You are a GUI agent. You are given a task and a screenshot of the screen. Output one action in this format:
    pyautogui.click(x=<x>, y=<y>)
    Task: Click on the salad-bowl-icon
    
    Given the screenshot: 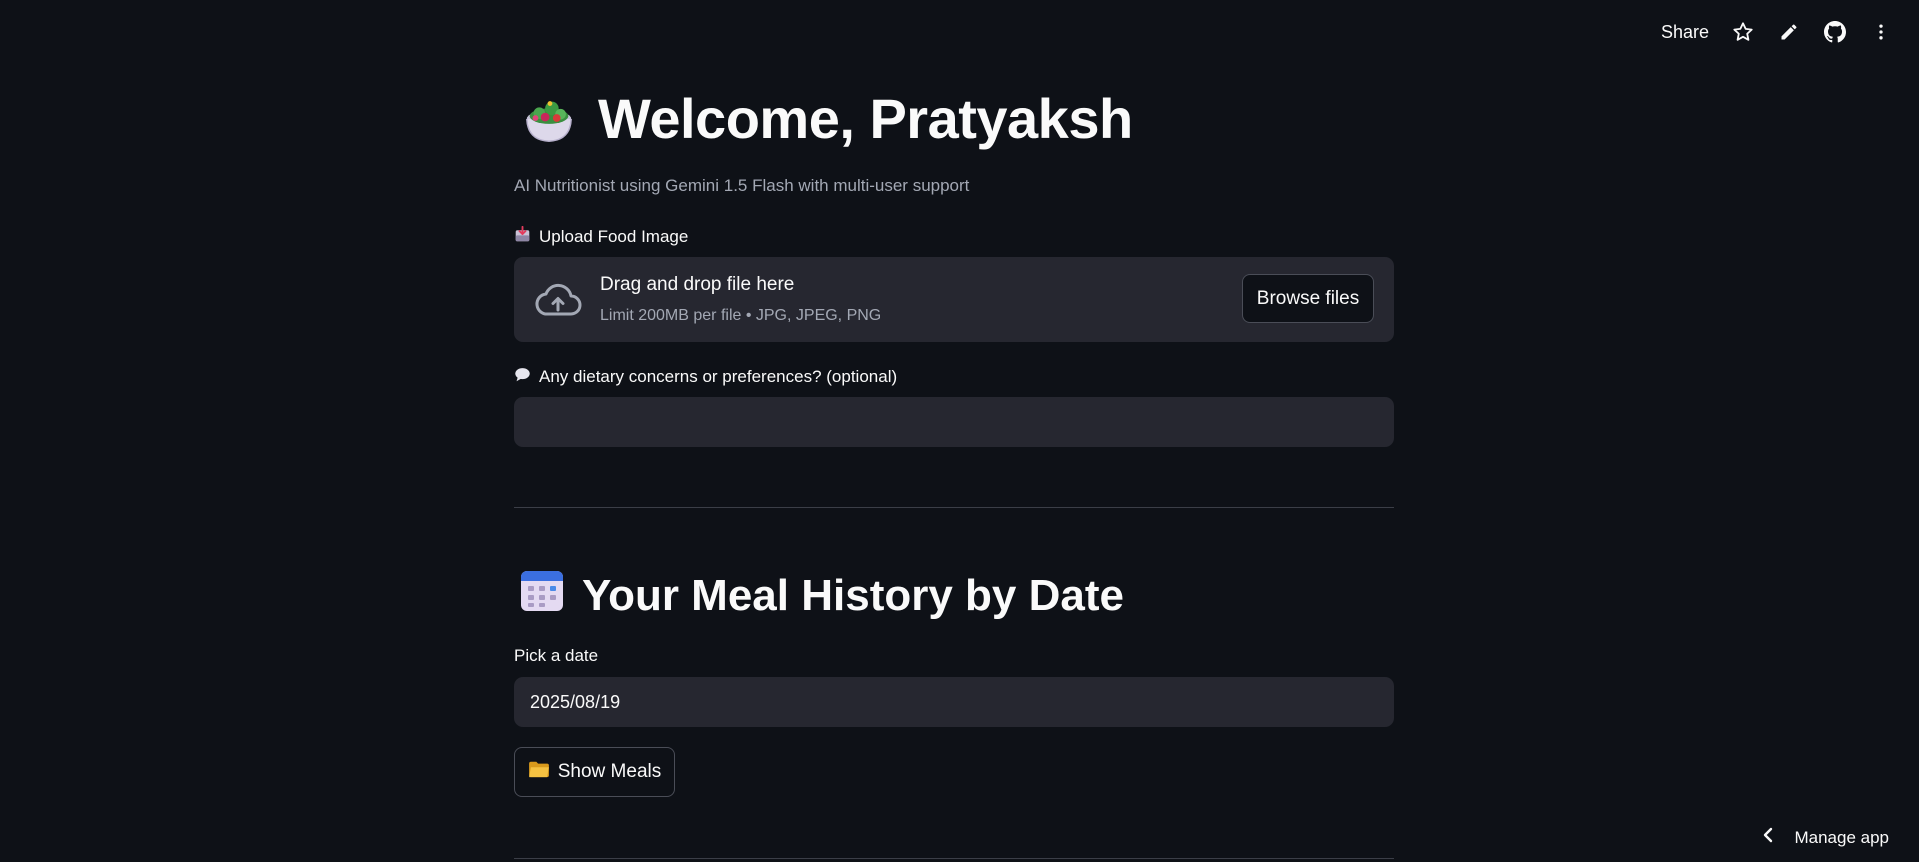 What is the action you would take?
    pyautogui.click(x=549, y=119)
    